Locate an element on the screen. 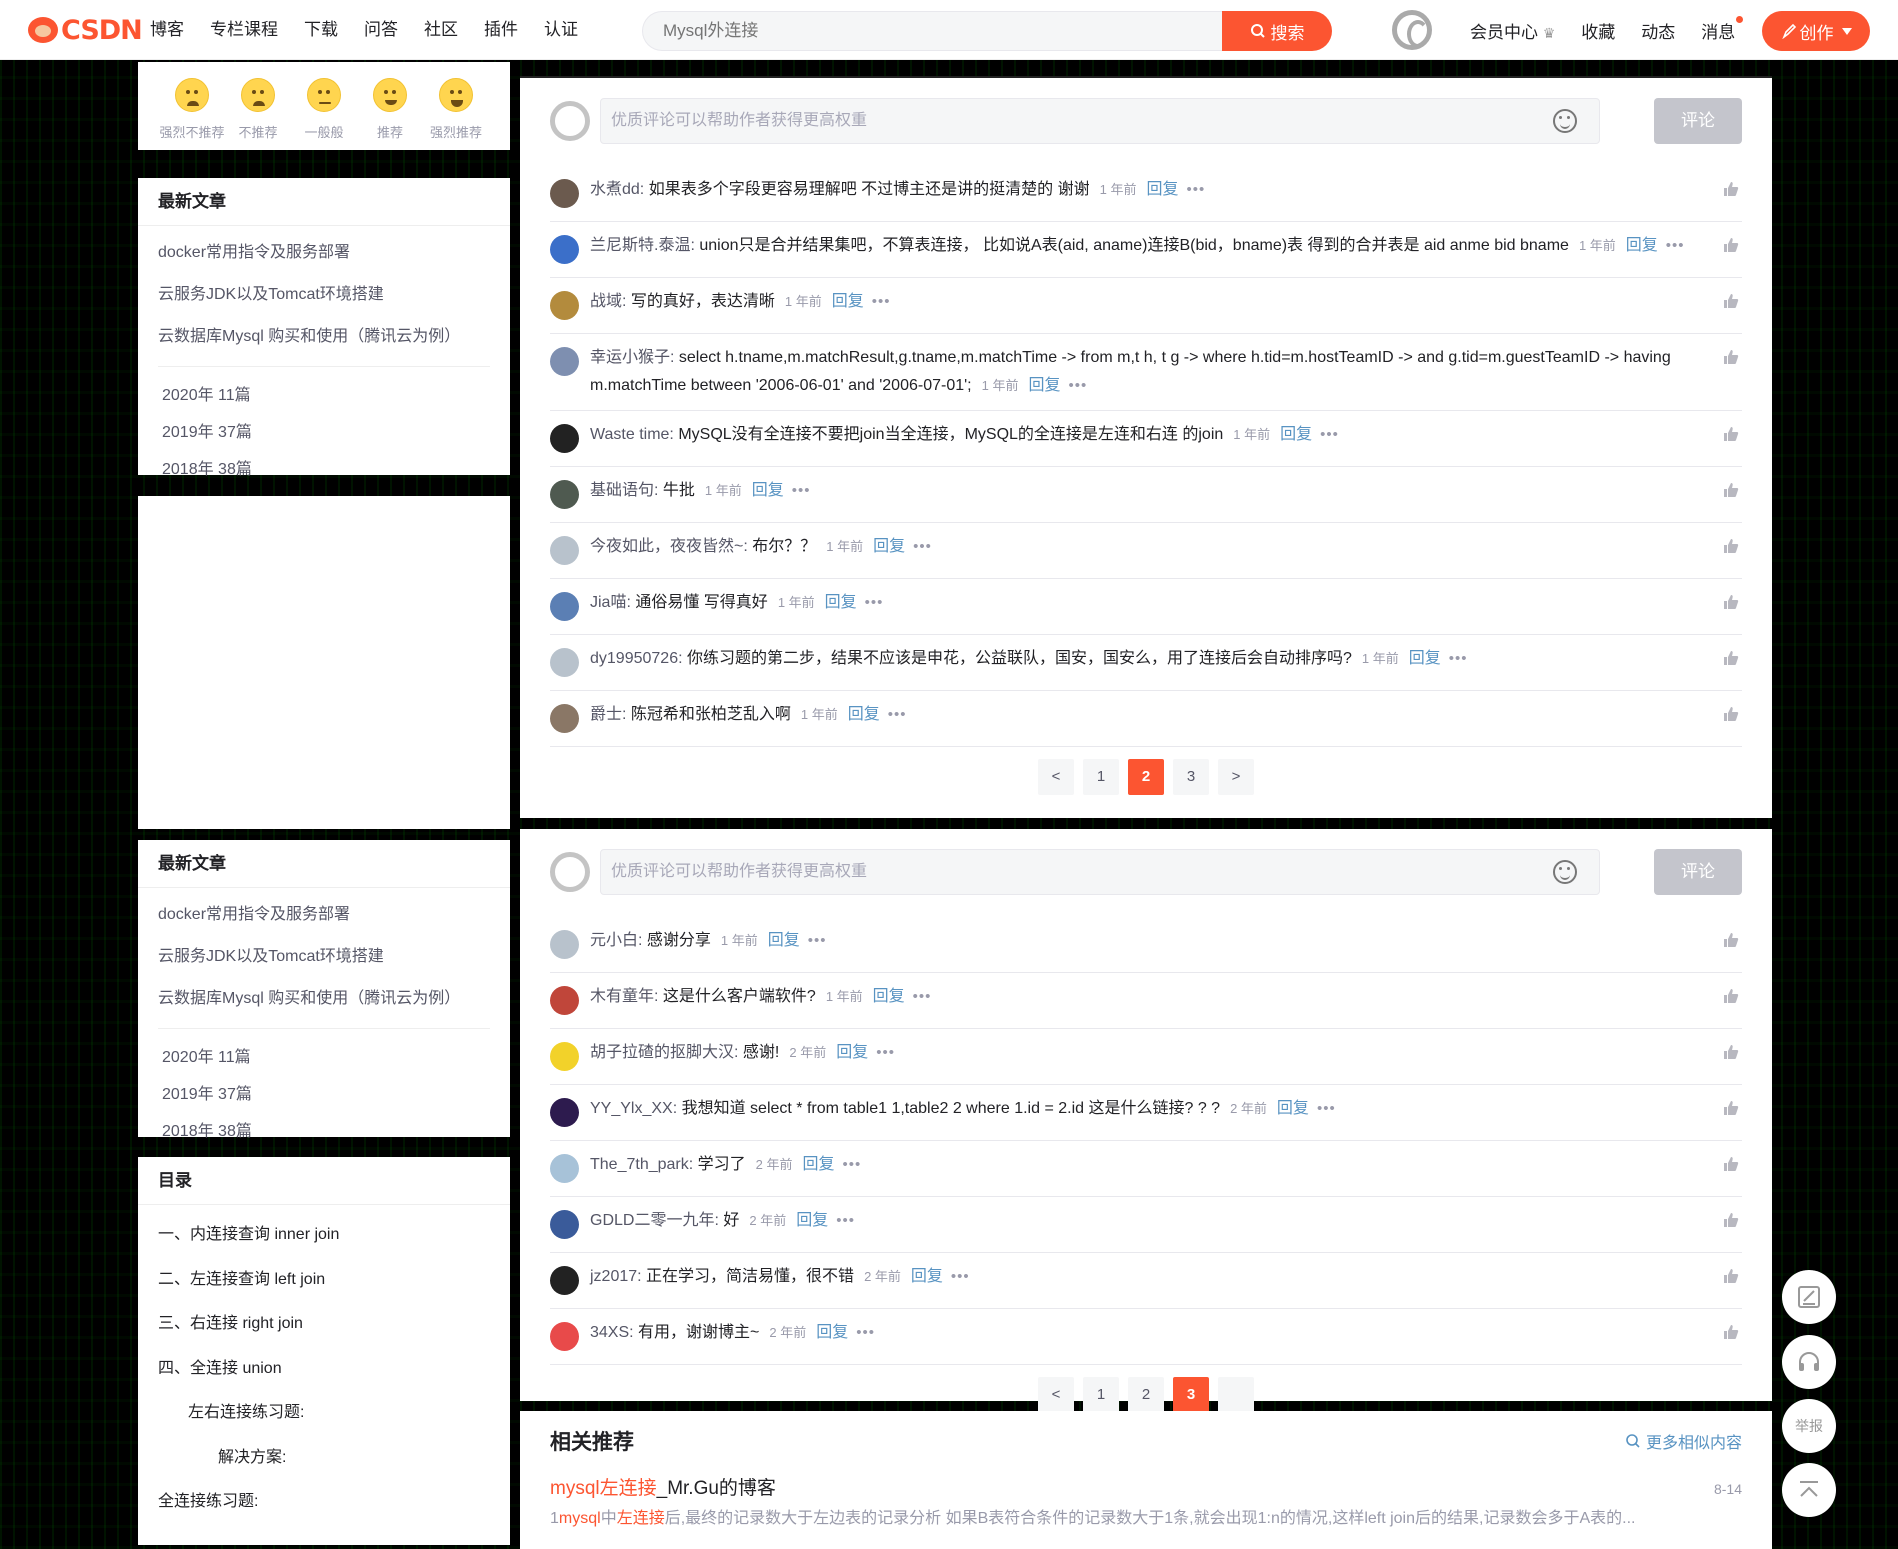 The width and height of the screenshot is (1898, 1549). article-link: docker常用指令及服务部署 is located at coordinates (324, 915).